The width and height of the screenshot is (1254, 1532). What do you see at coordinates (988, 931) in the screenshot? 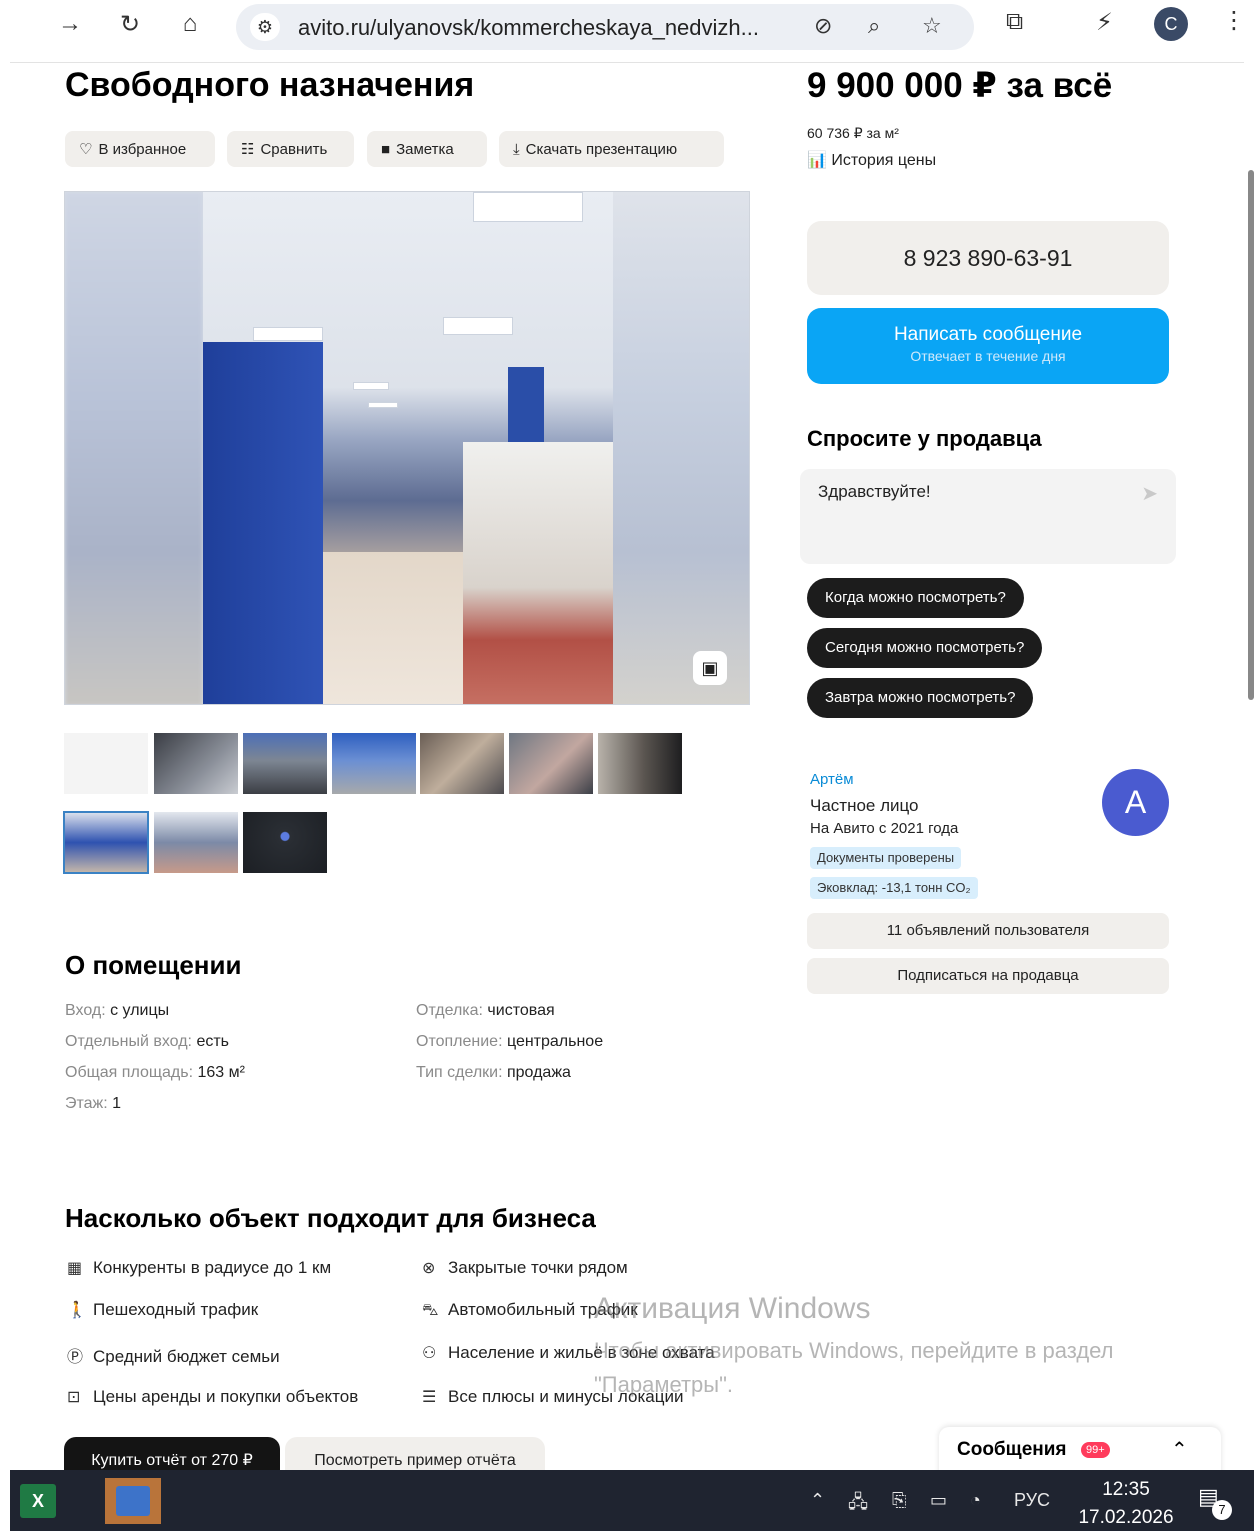
I see `seller-ads-button: 11 объявлений пользователя` at bounding box center [988, 931].